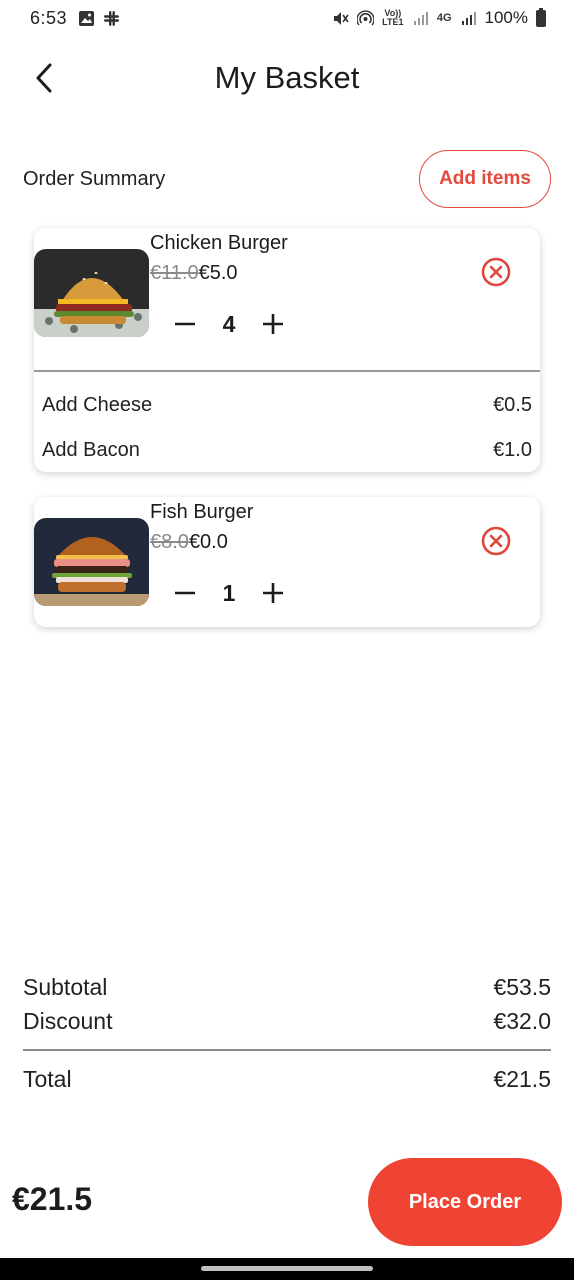 The height and width of the screenshot is (1280, 574). Describe the element at coordinates (68, 1021) in the screenshot. I see `discount-label: Discount` at that location.